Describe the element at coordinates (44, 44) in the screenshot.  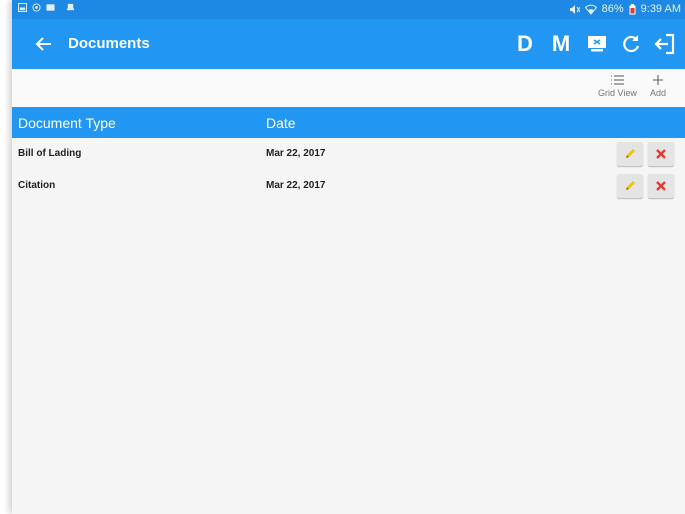
I see `back-arrow-icon` at that location.